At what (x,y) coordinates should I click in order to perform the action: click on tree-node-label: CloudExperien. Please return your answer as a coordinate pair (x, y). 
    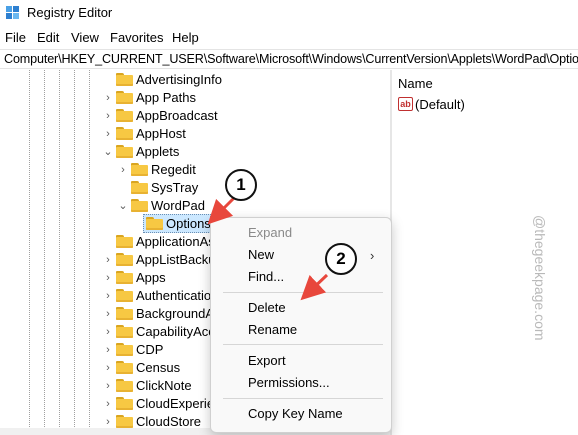
    Looking at the image, I should click on (179, 403).